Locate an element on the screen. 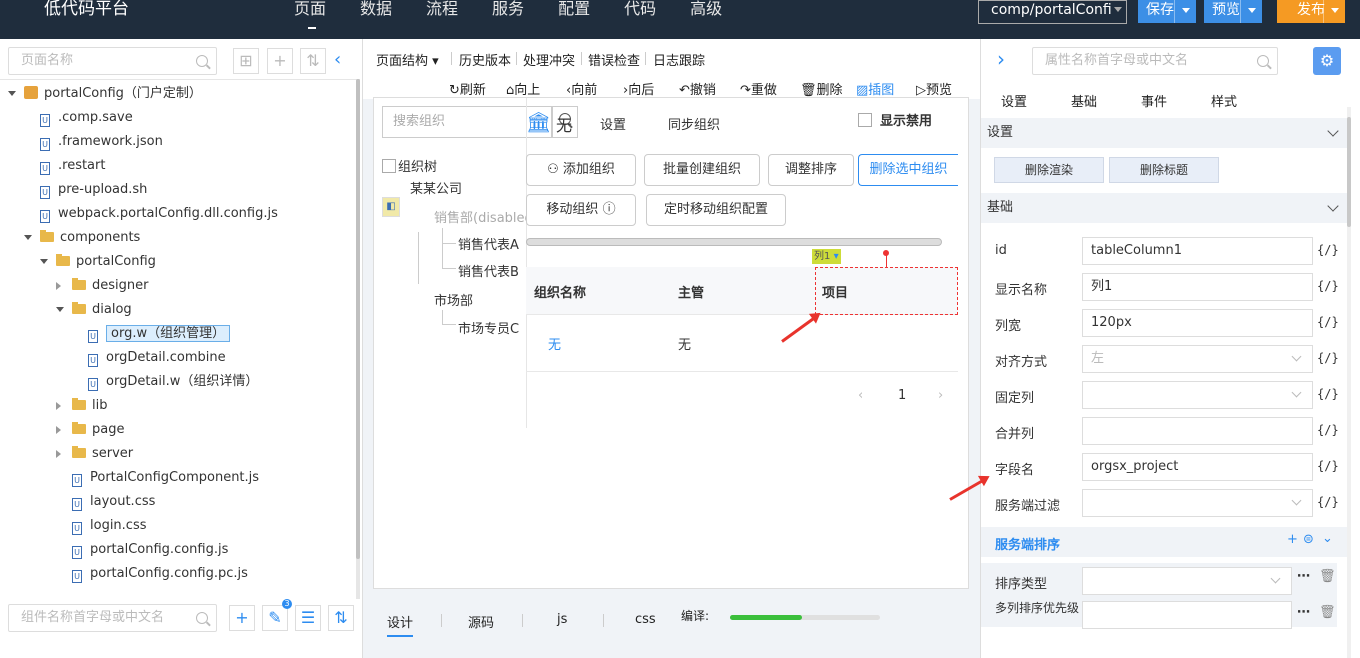 The width and height of the screenshot is (1360, 658). tab-events: 事件 is located at coordinates (1154, 100).